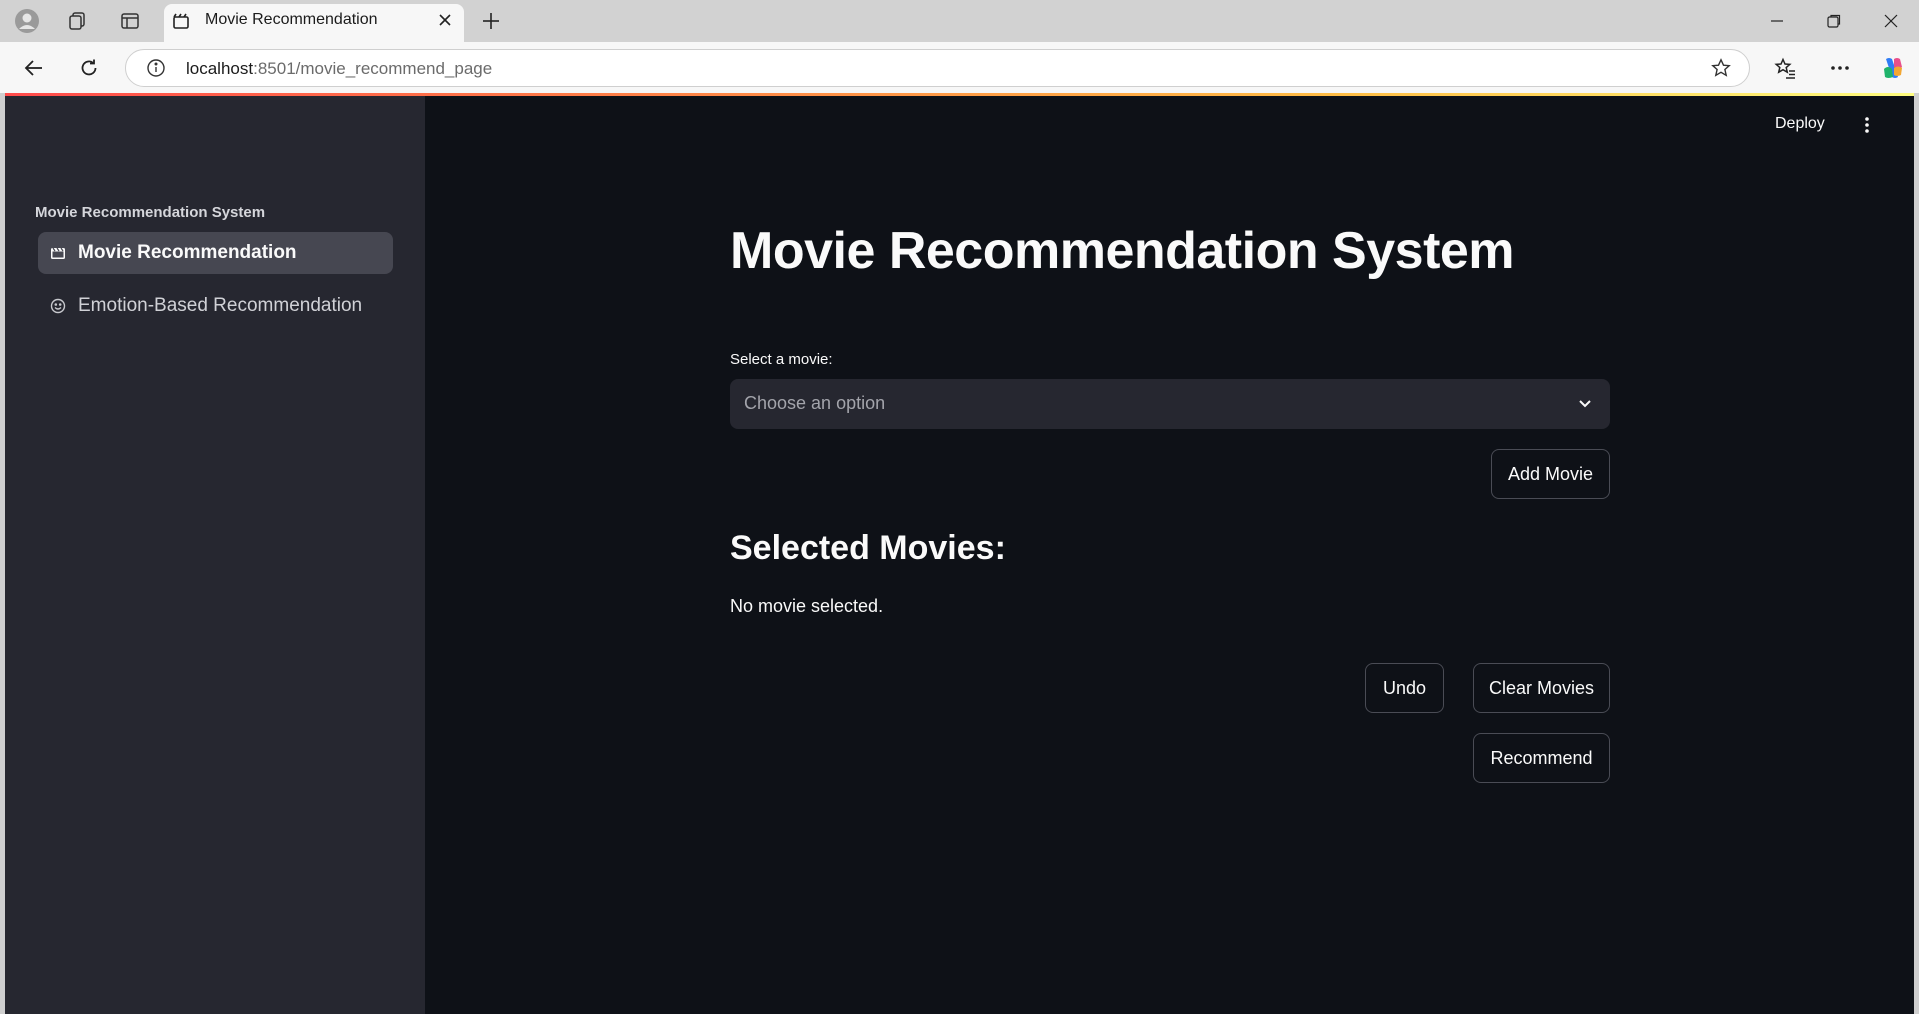 The image size is (1919, 1014). I want to click on sidebar-item-label: Emotion-Based Recommendation, so click(220, 305).